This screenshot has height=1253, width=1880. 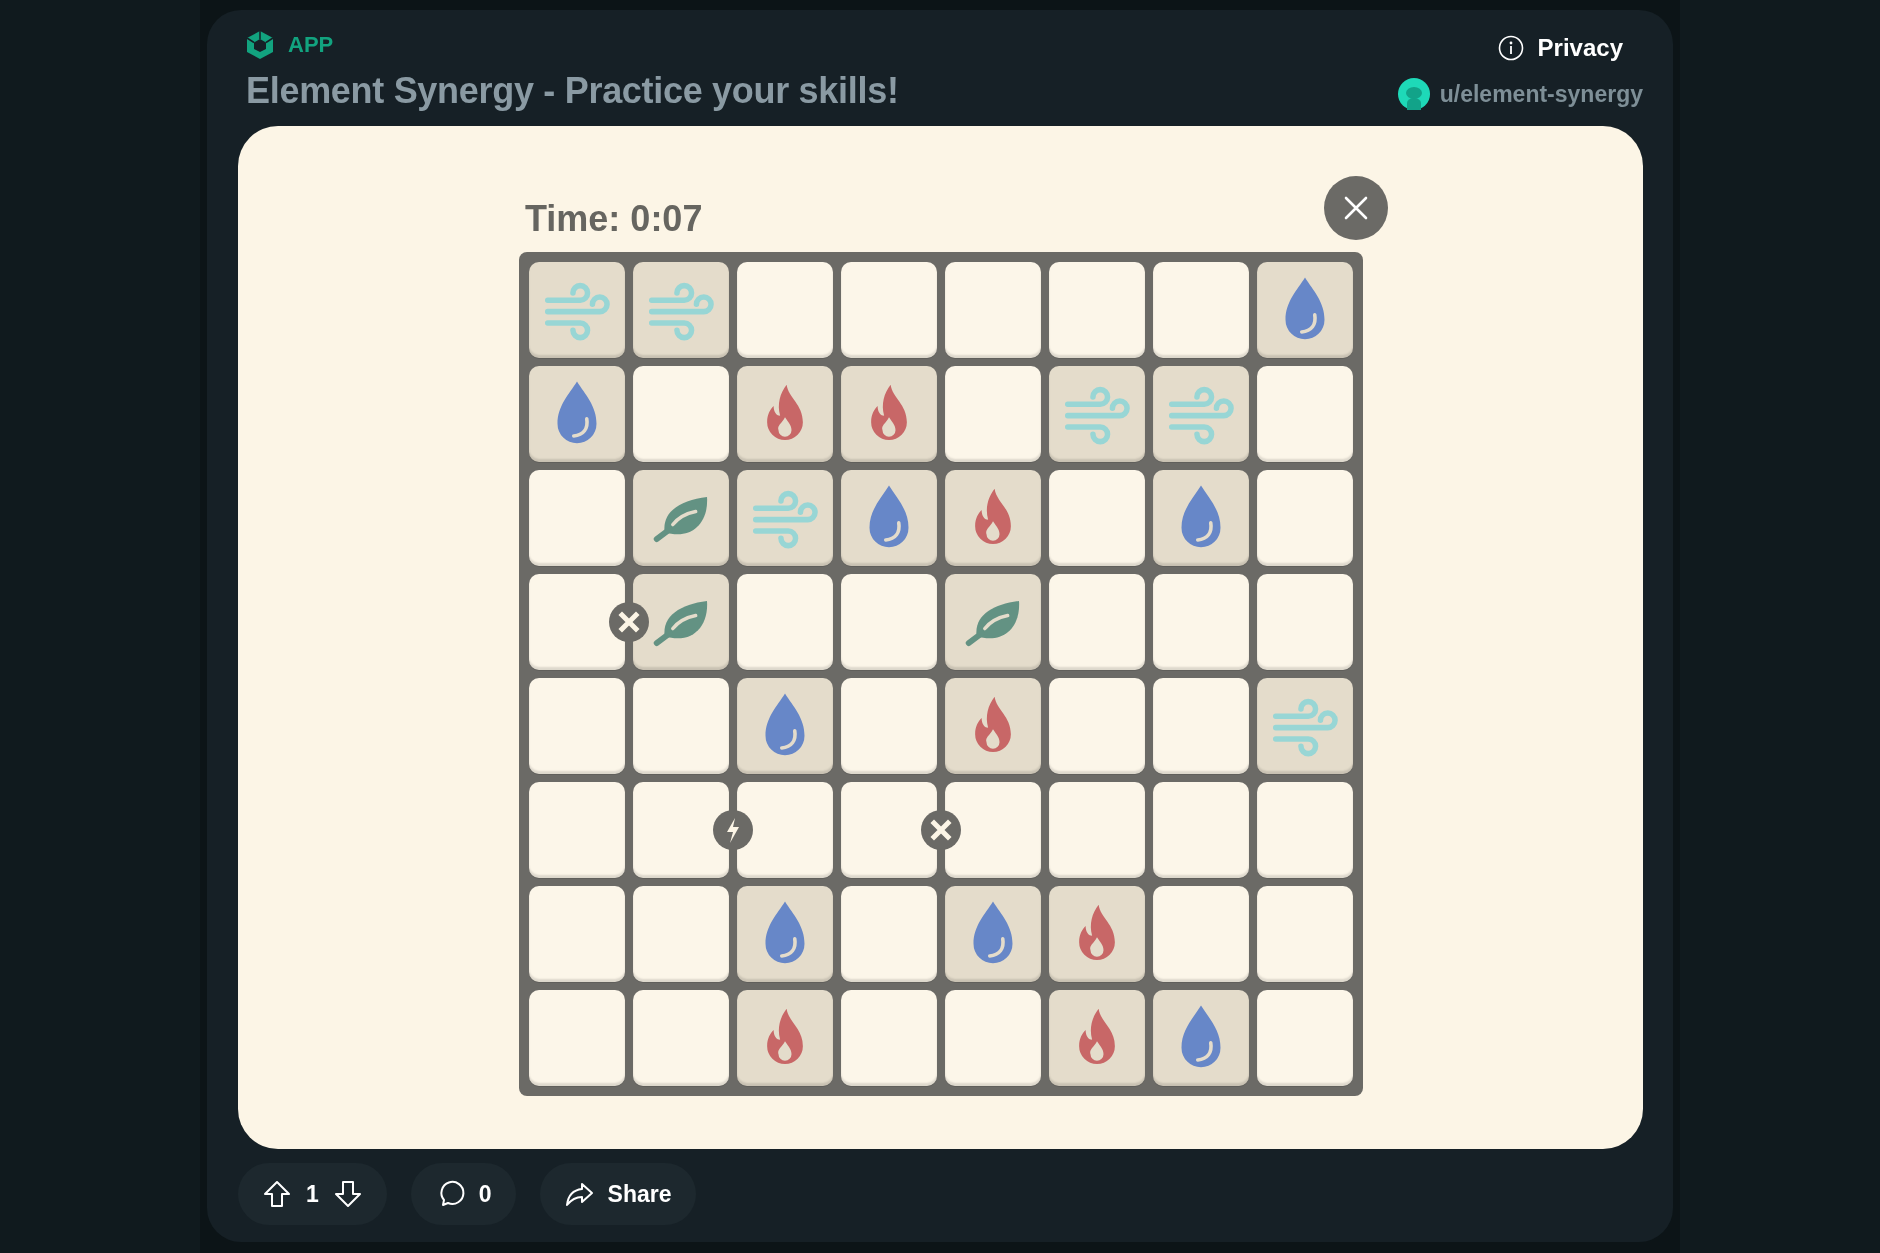 I want to click on vote-count: 1, so click(x=312, y=1194).